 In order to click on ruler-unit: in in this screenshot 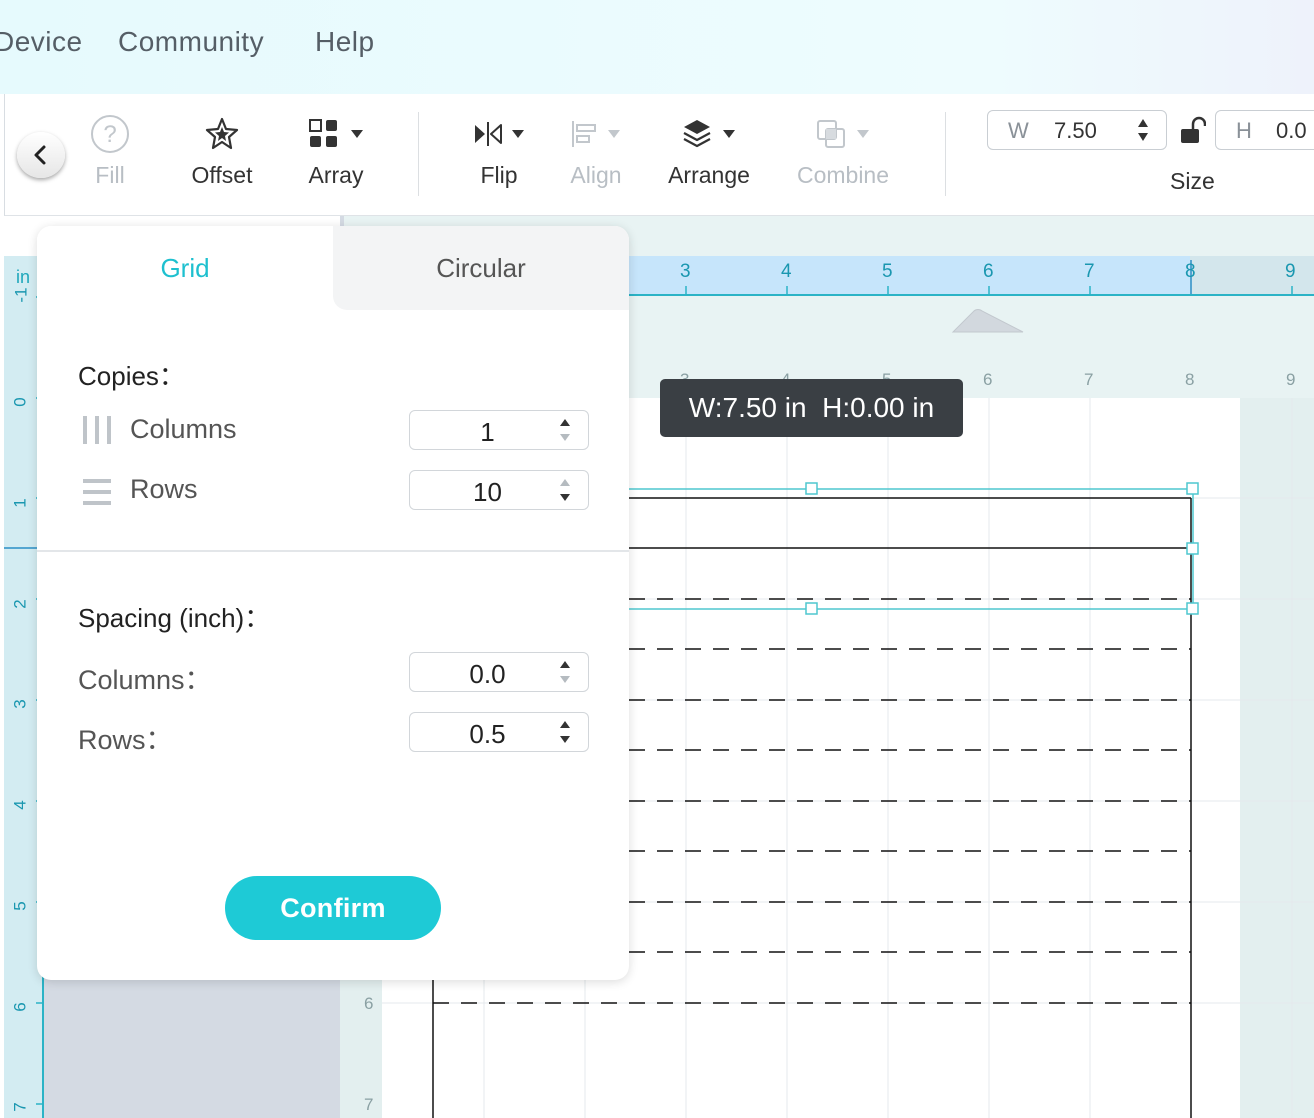, I will do `click(23, 277)`.